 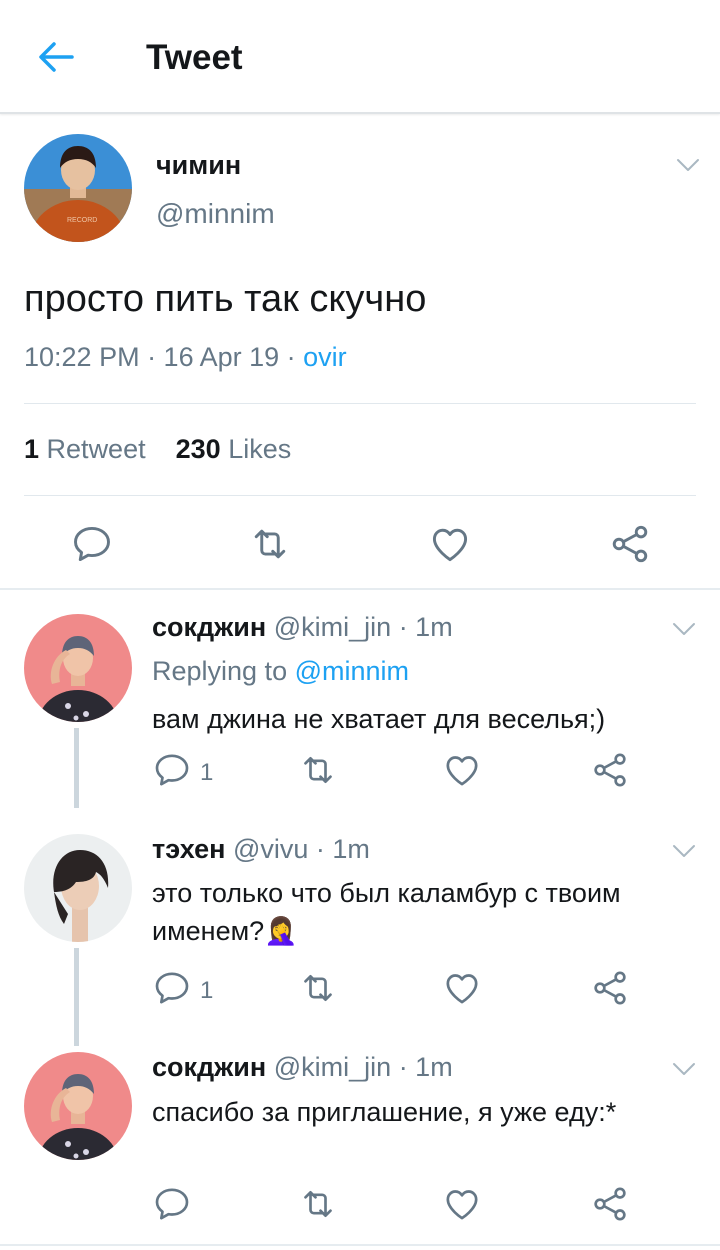 I want to click on author-name: чимин, so click(x=198, y=165).